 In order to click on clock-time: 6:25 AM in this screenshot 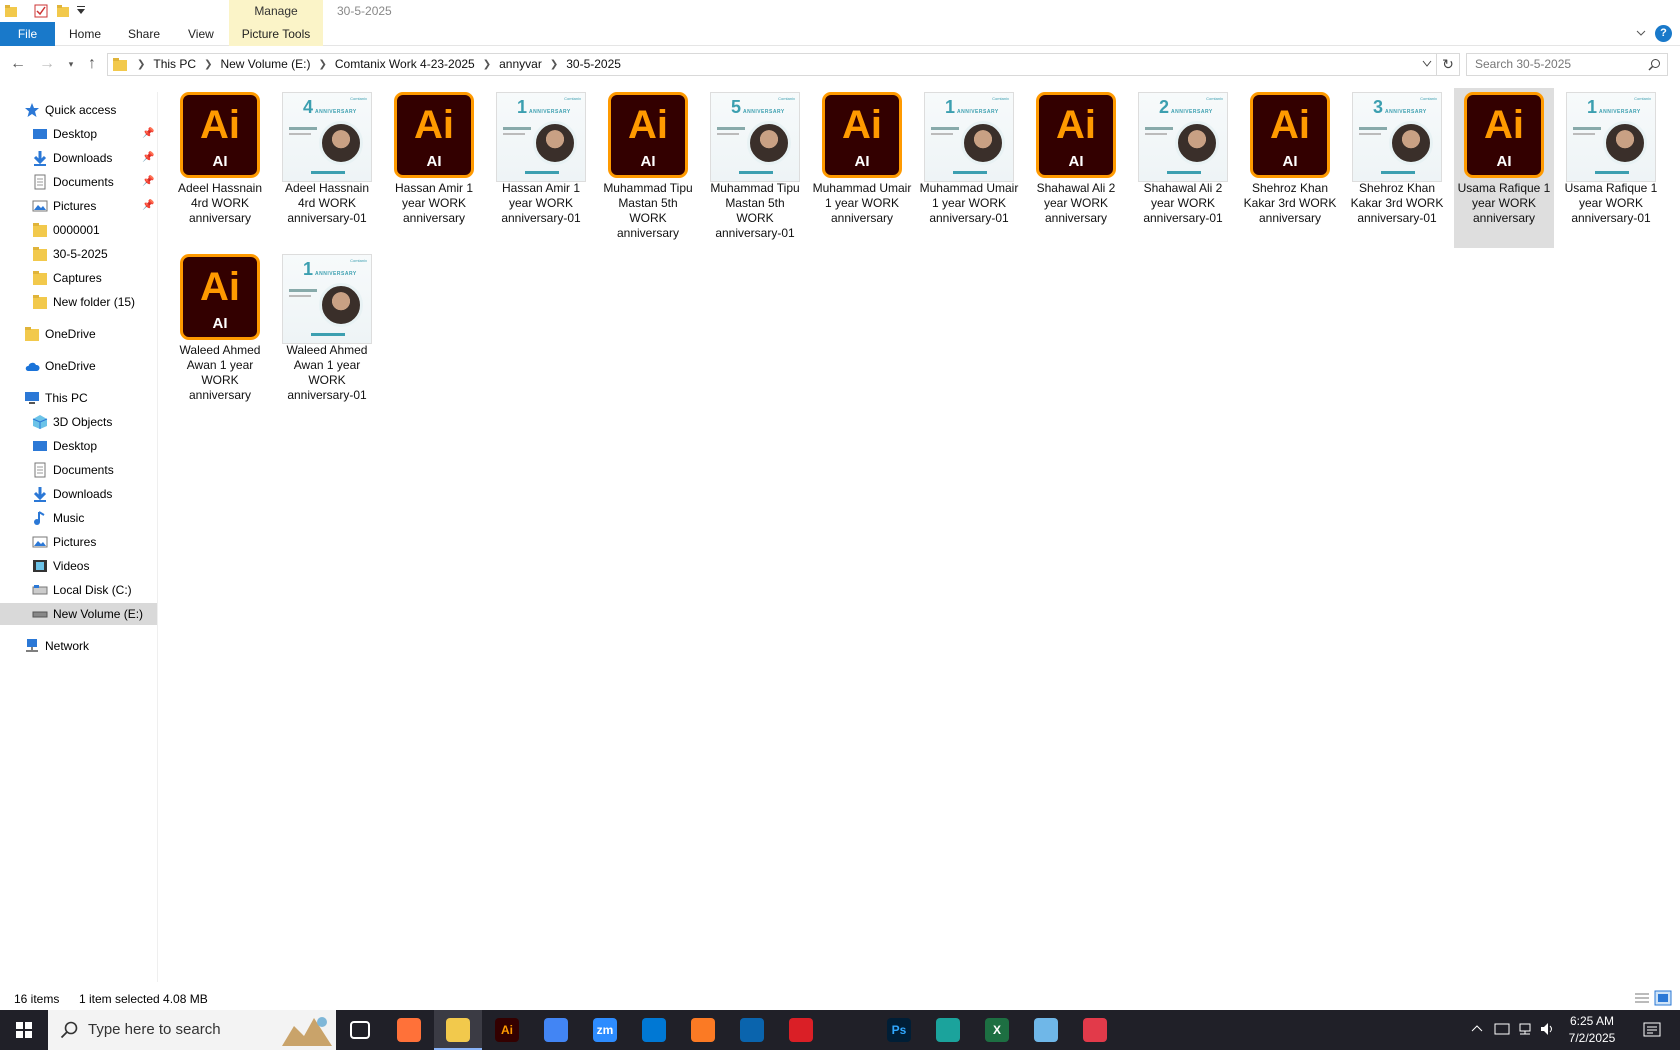, I will do `click(1592, 1021)`.